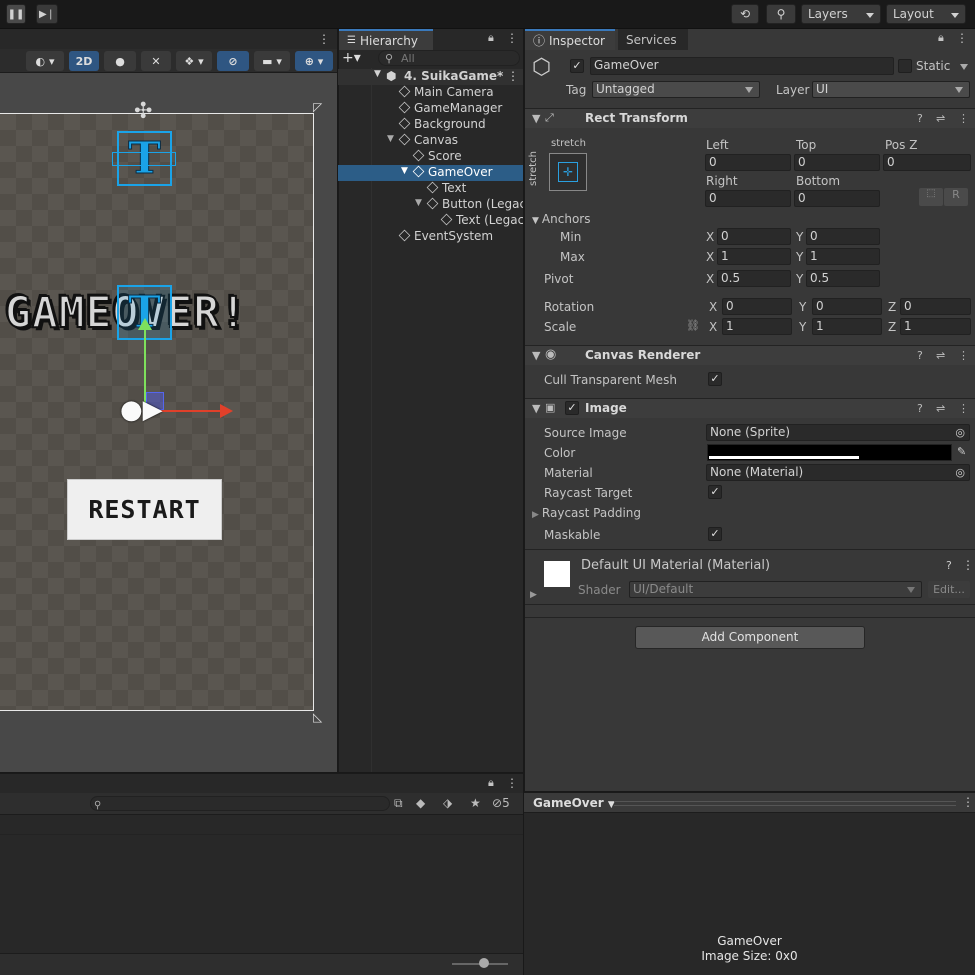 The image size is (975, 975). What do you see at coordinates (715, 379) in the screenshot?
I see `cull-checkbox: ✓` at bounding box center [715, 379].